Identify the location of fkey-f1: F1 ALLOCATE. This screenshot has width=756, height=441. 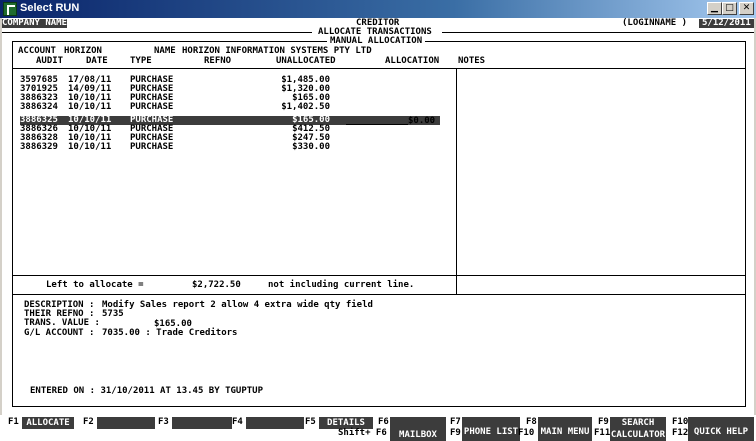
(43, 428).